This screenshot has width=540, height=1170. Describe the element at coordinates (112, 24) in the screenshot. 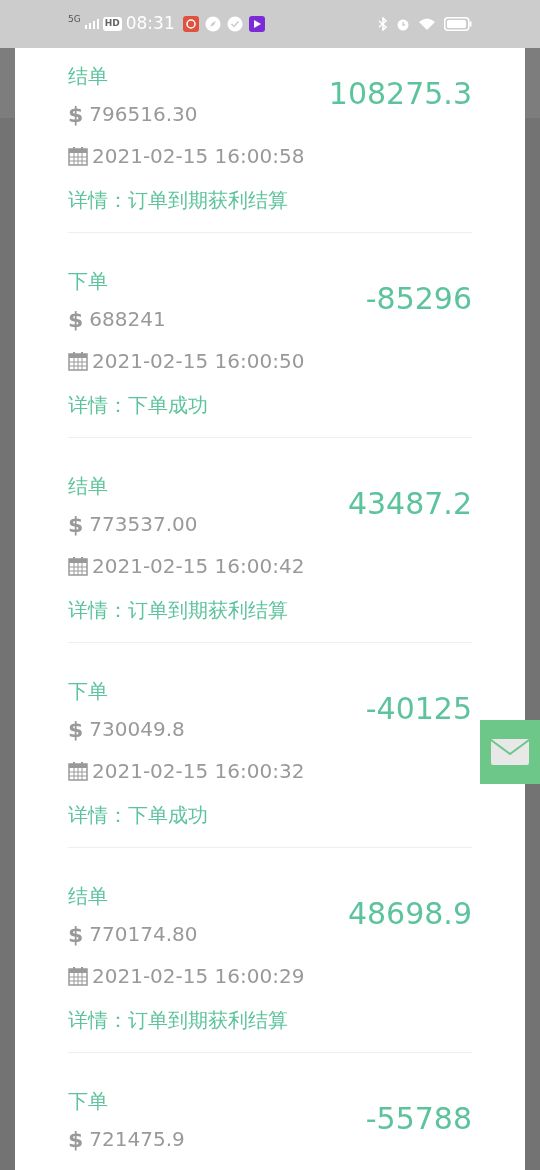

I see `hd-badge: HD` at that location.